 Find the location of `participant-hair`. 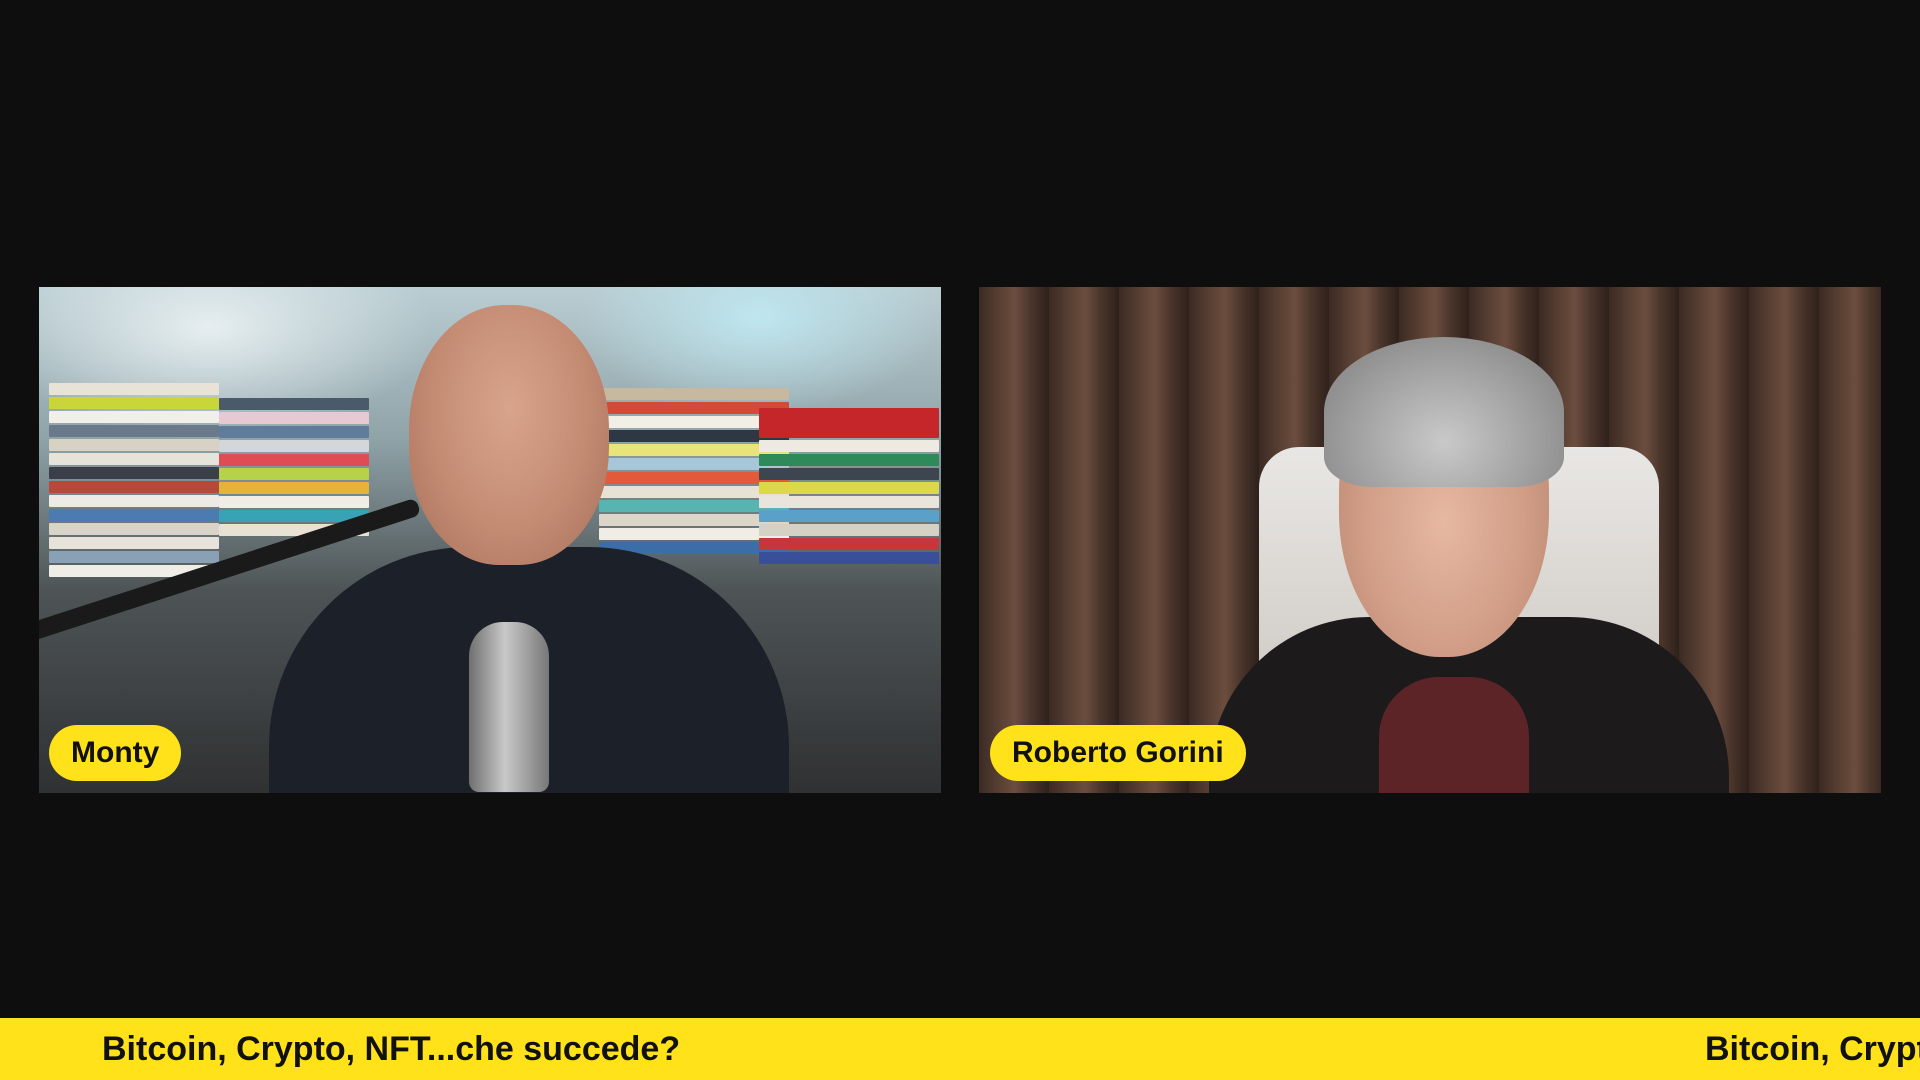

participant-hair is located at coordinates (1444, 412).